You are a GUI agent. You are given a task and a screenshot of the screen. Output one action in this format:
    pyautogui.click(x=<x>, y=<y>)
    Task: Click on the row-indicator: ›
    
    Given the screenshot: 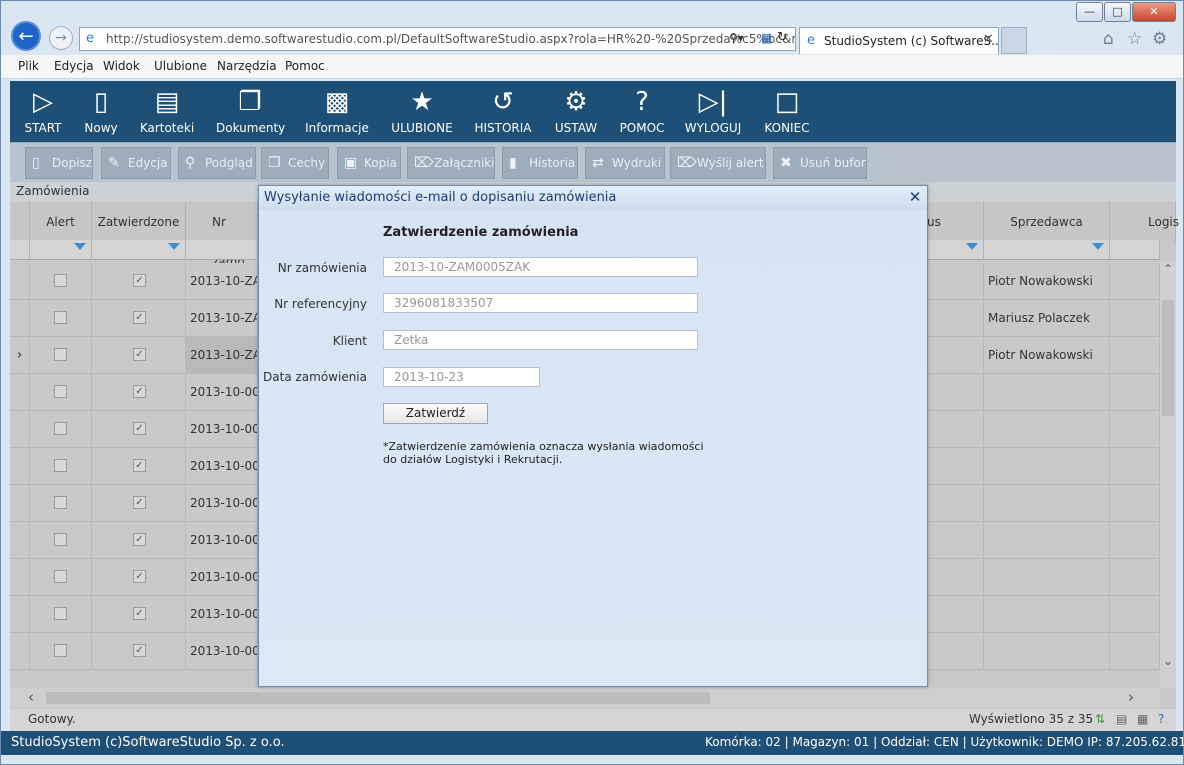 What is the action you would take?
    pyautogui.click(x=20, y=355)
    